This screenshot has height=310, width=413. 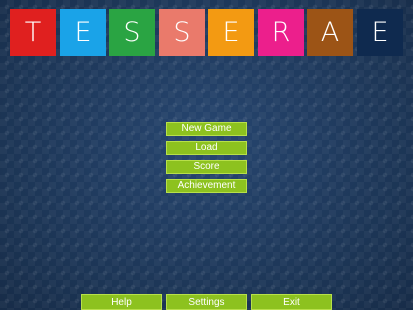 I want to click on title-tile-r: R, so click(x=281, y=32).